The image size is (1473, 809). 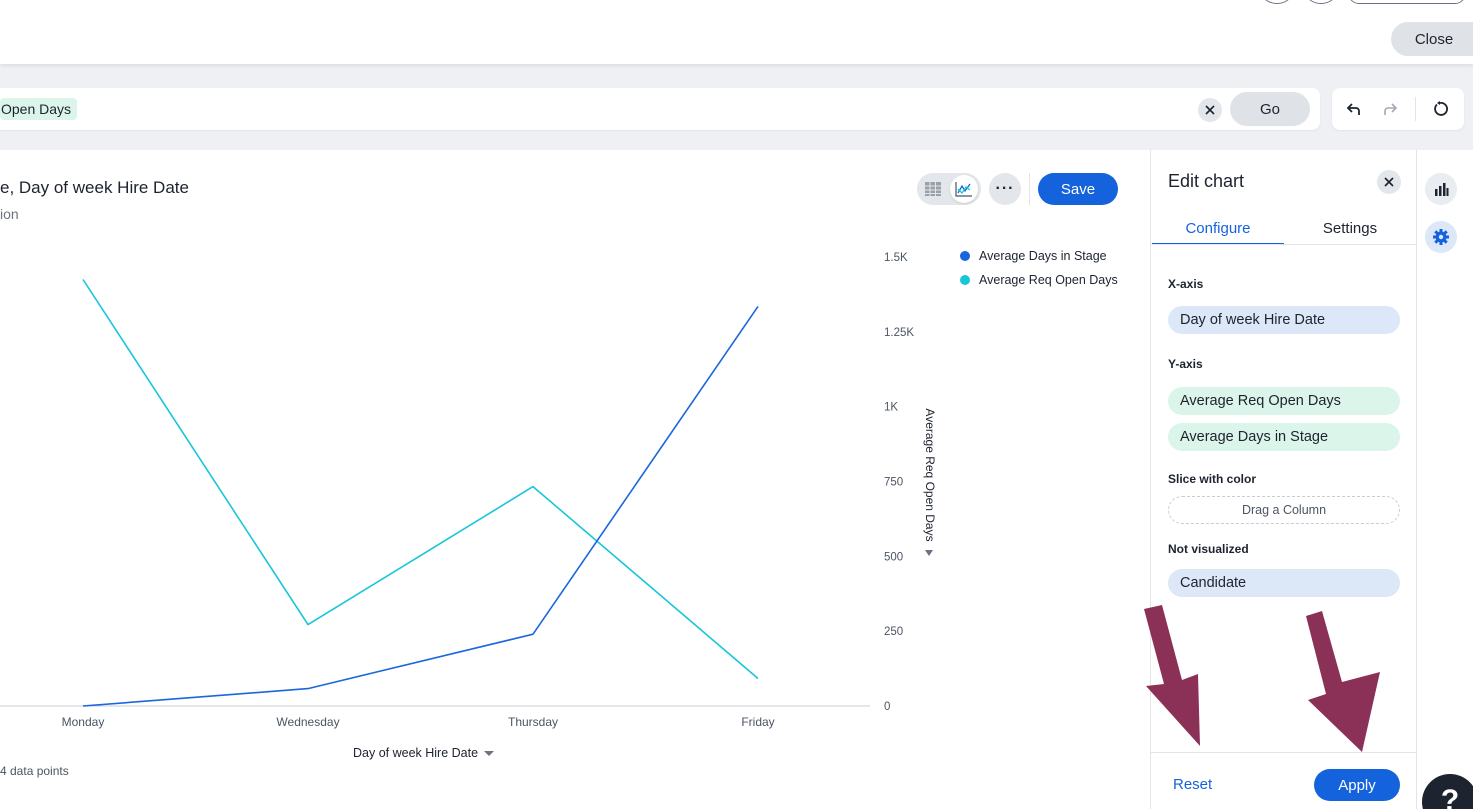 What do you see at coordinates (1415, 109) in the screenshot?
I see `history-separator` at bounding box center [1415, 109].